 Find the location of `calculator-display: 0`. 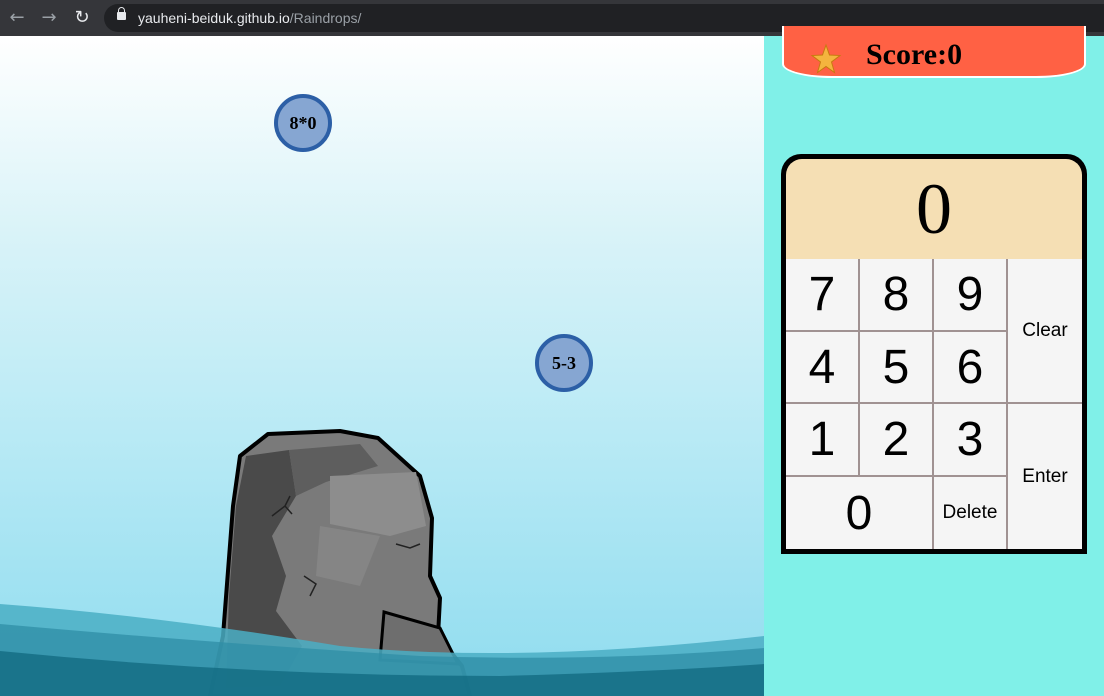

calculator-display: 0 is located at coordinates (934, 209).